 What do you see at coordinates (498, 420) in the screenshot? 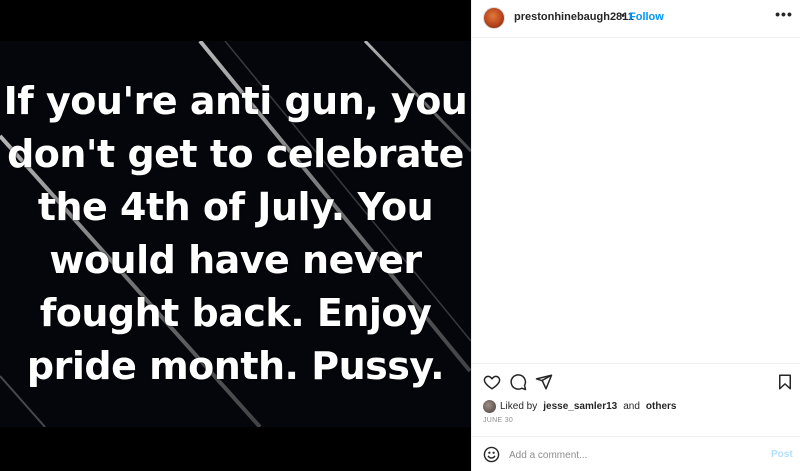
I see `post-date: JUNE 30` at bounding box center [498, 420].